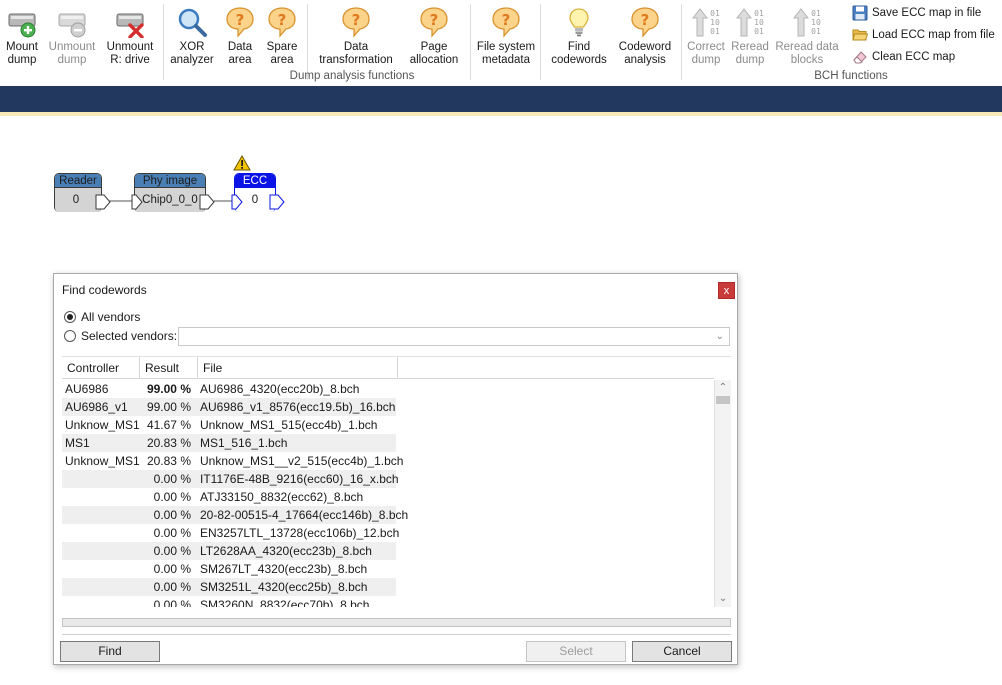 The height and width of the screenshot is (685, 1002). I want to click on controller-cell: AU6986_v1, so click(96, 407).